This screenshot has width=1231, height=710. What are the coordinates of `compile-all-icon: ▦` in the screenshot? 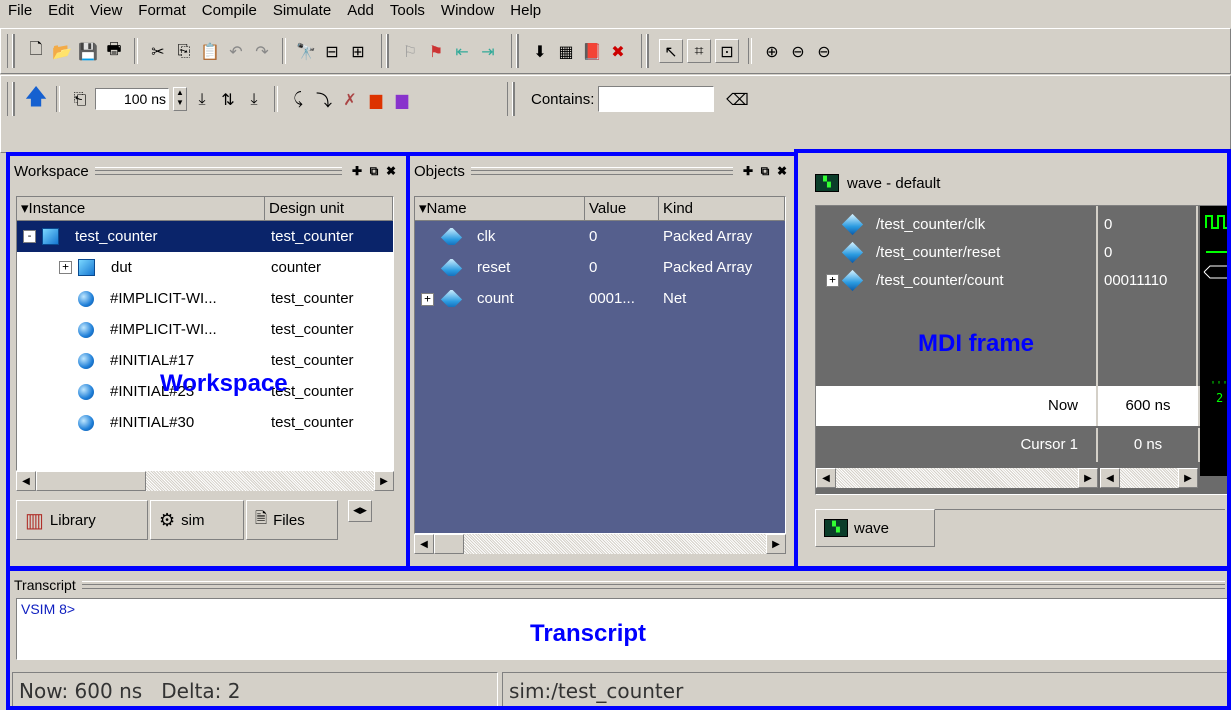 It's located at (566, 51).